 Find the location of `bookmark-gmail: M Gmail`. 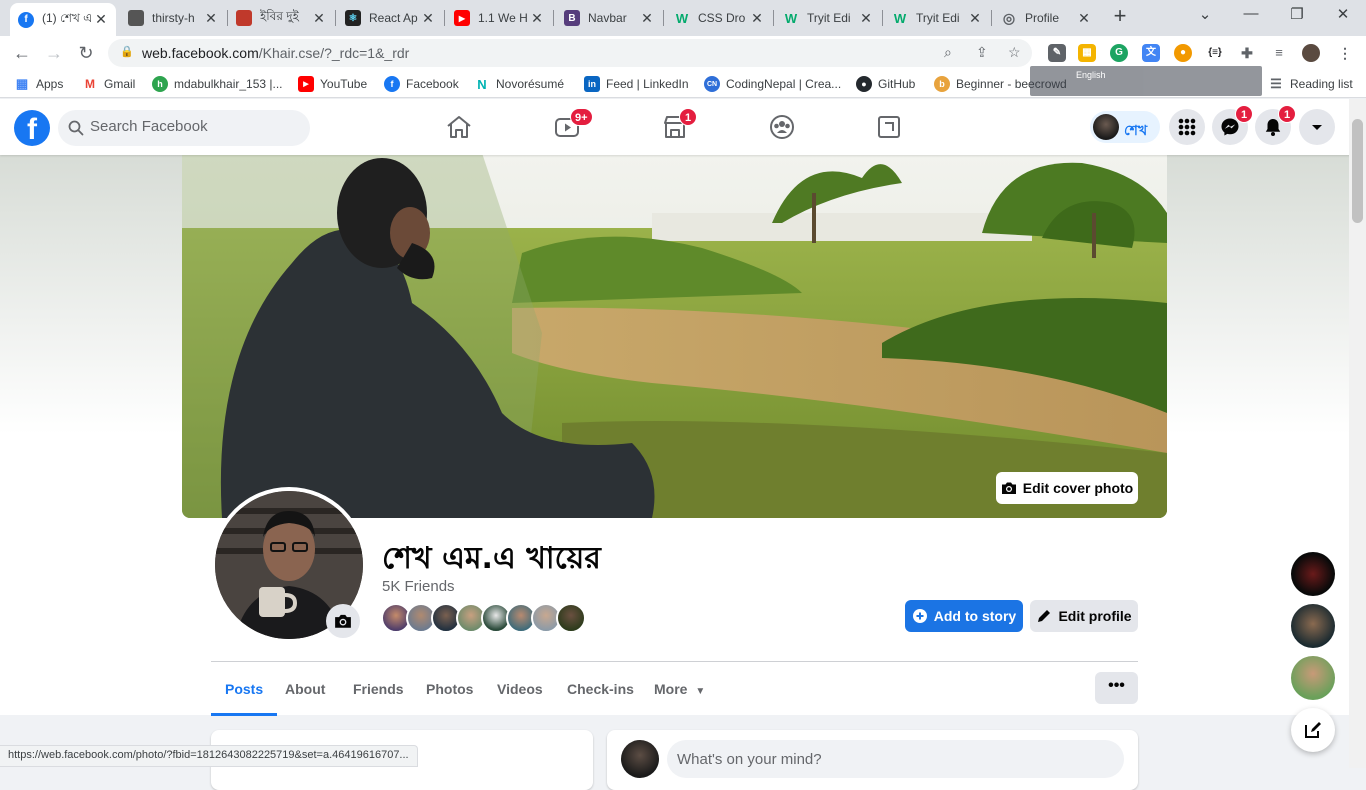

bookmark-gmail: M Gmail is located at coordinates (108, 84).